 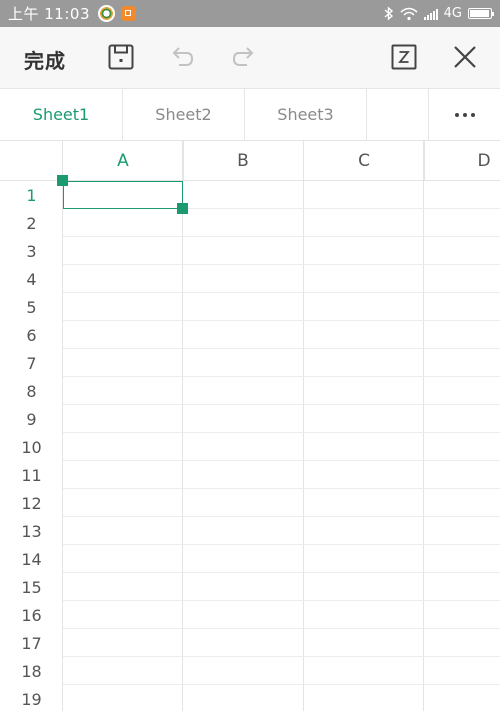 I want to click on row-header: 8, so click(x=31, y=391).